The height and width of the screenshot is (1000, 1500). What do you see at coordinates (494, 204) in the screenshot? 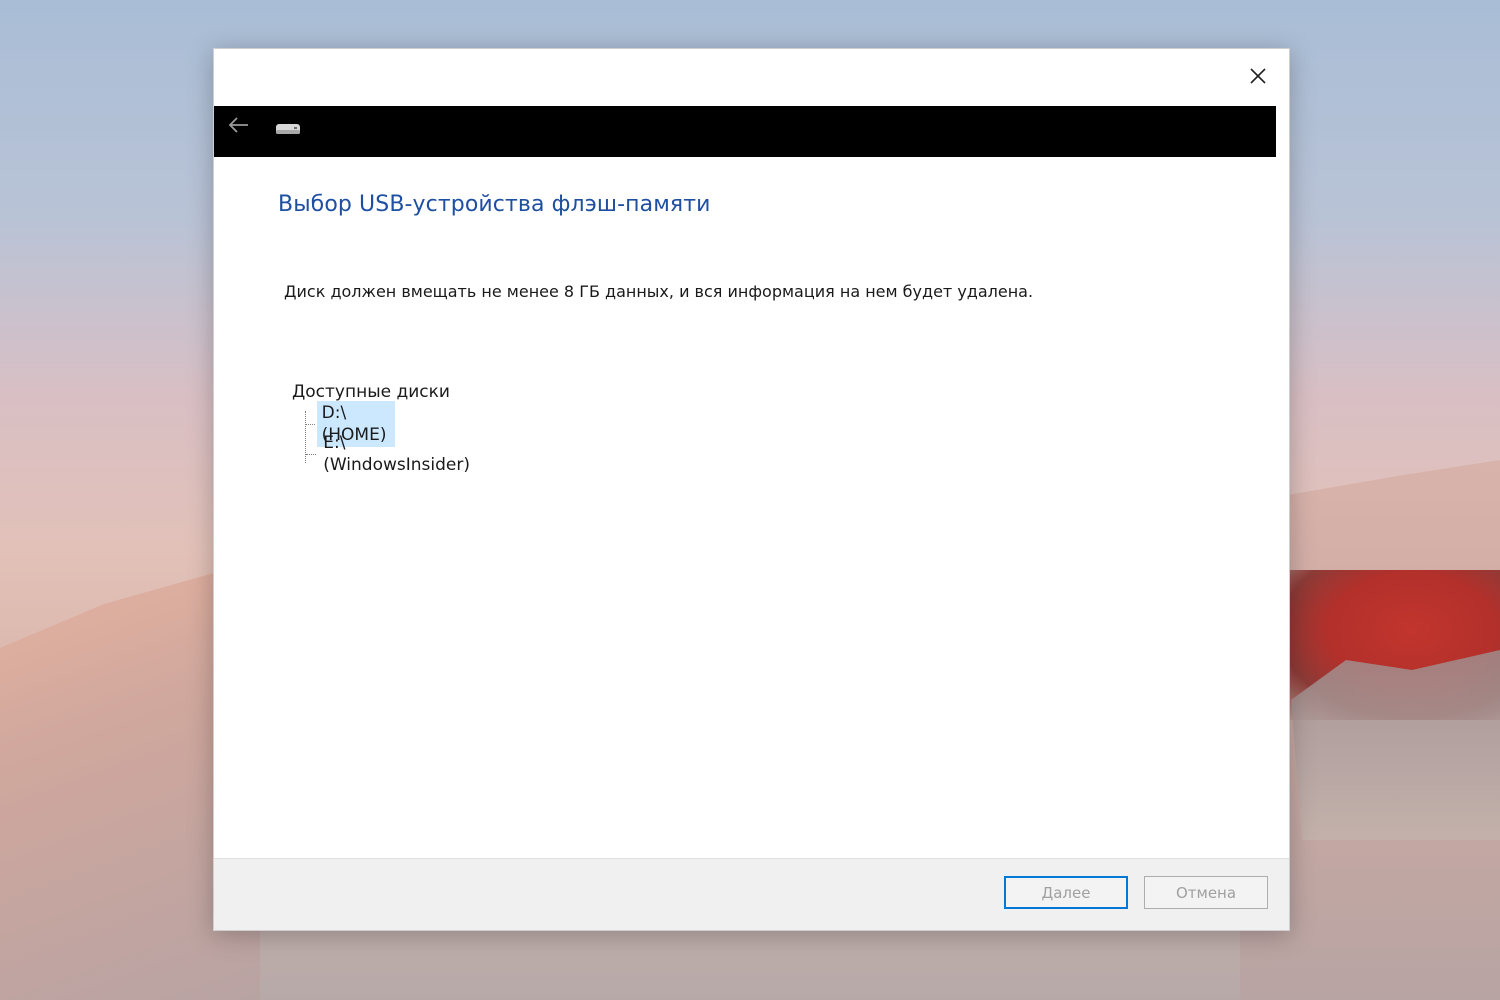
I see `page-title: Выбор USB-устройства флэш-памяти` at bounding box center [494, 204].